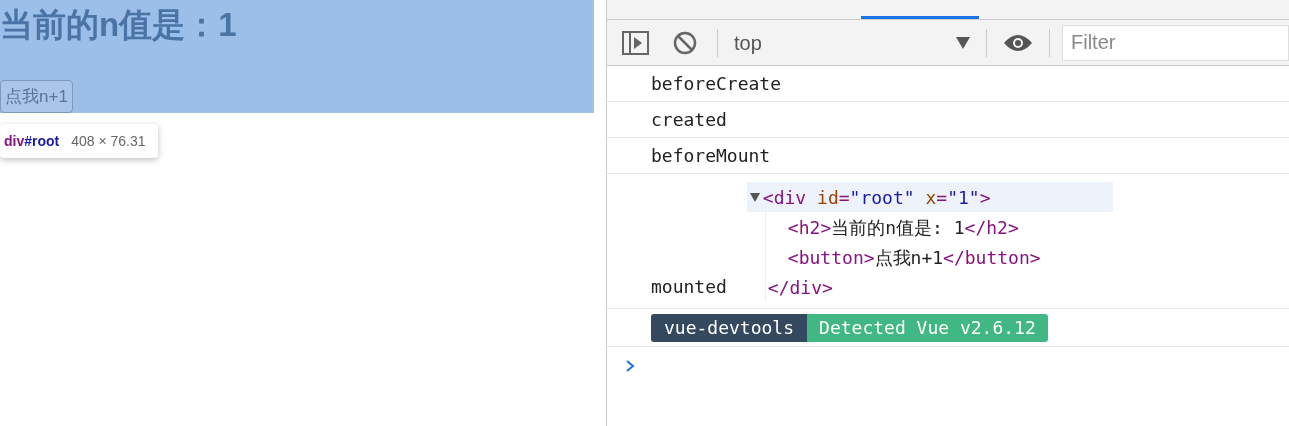  Describe the element at coordinates (754, 197) in the screenshot. I see `expand-triangle-icon` at that location.